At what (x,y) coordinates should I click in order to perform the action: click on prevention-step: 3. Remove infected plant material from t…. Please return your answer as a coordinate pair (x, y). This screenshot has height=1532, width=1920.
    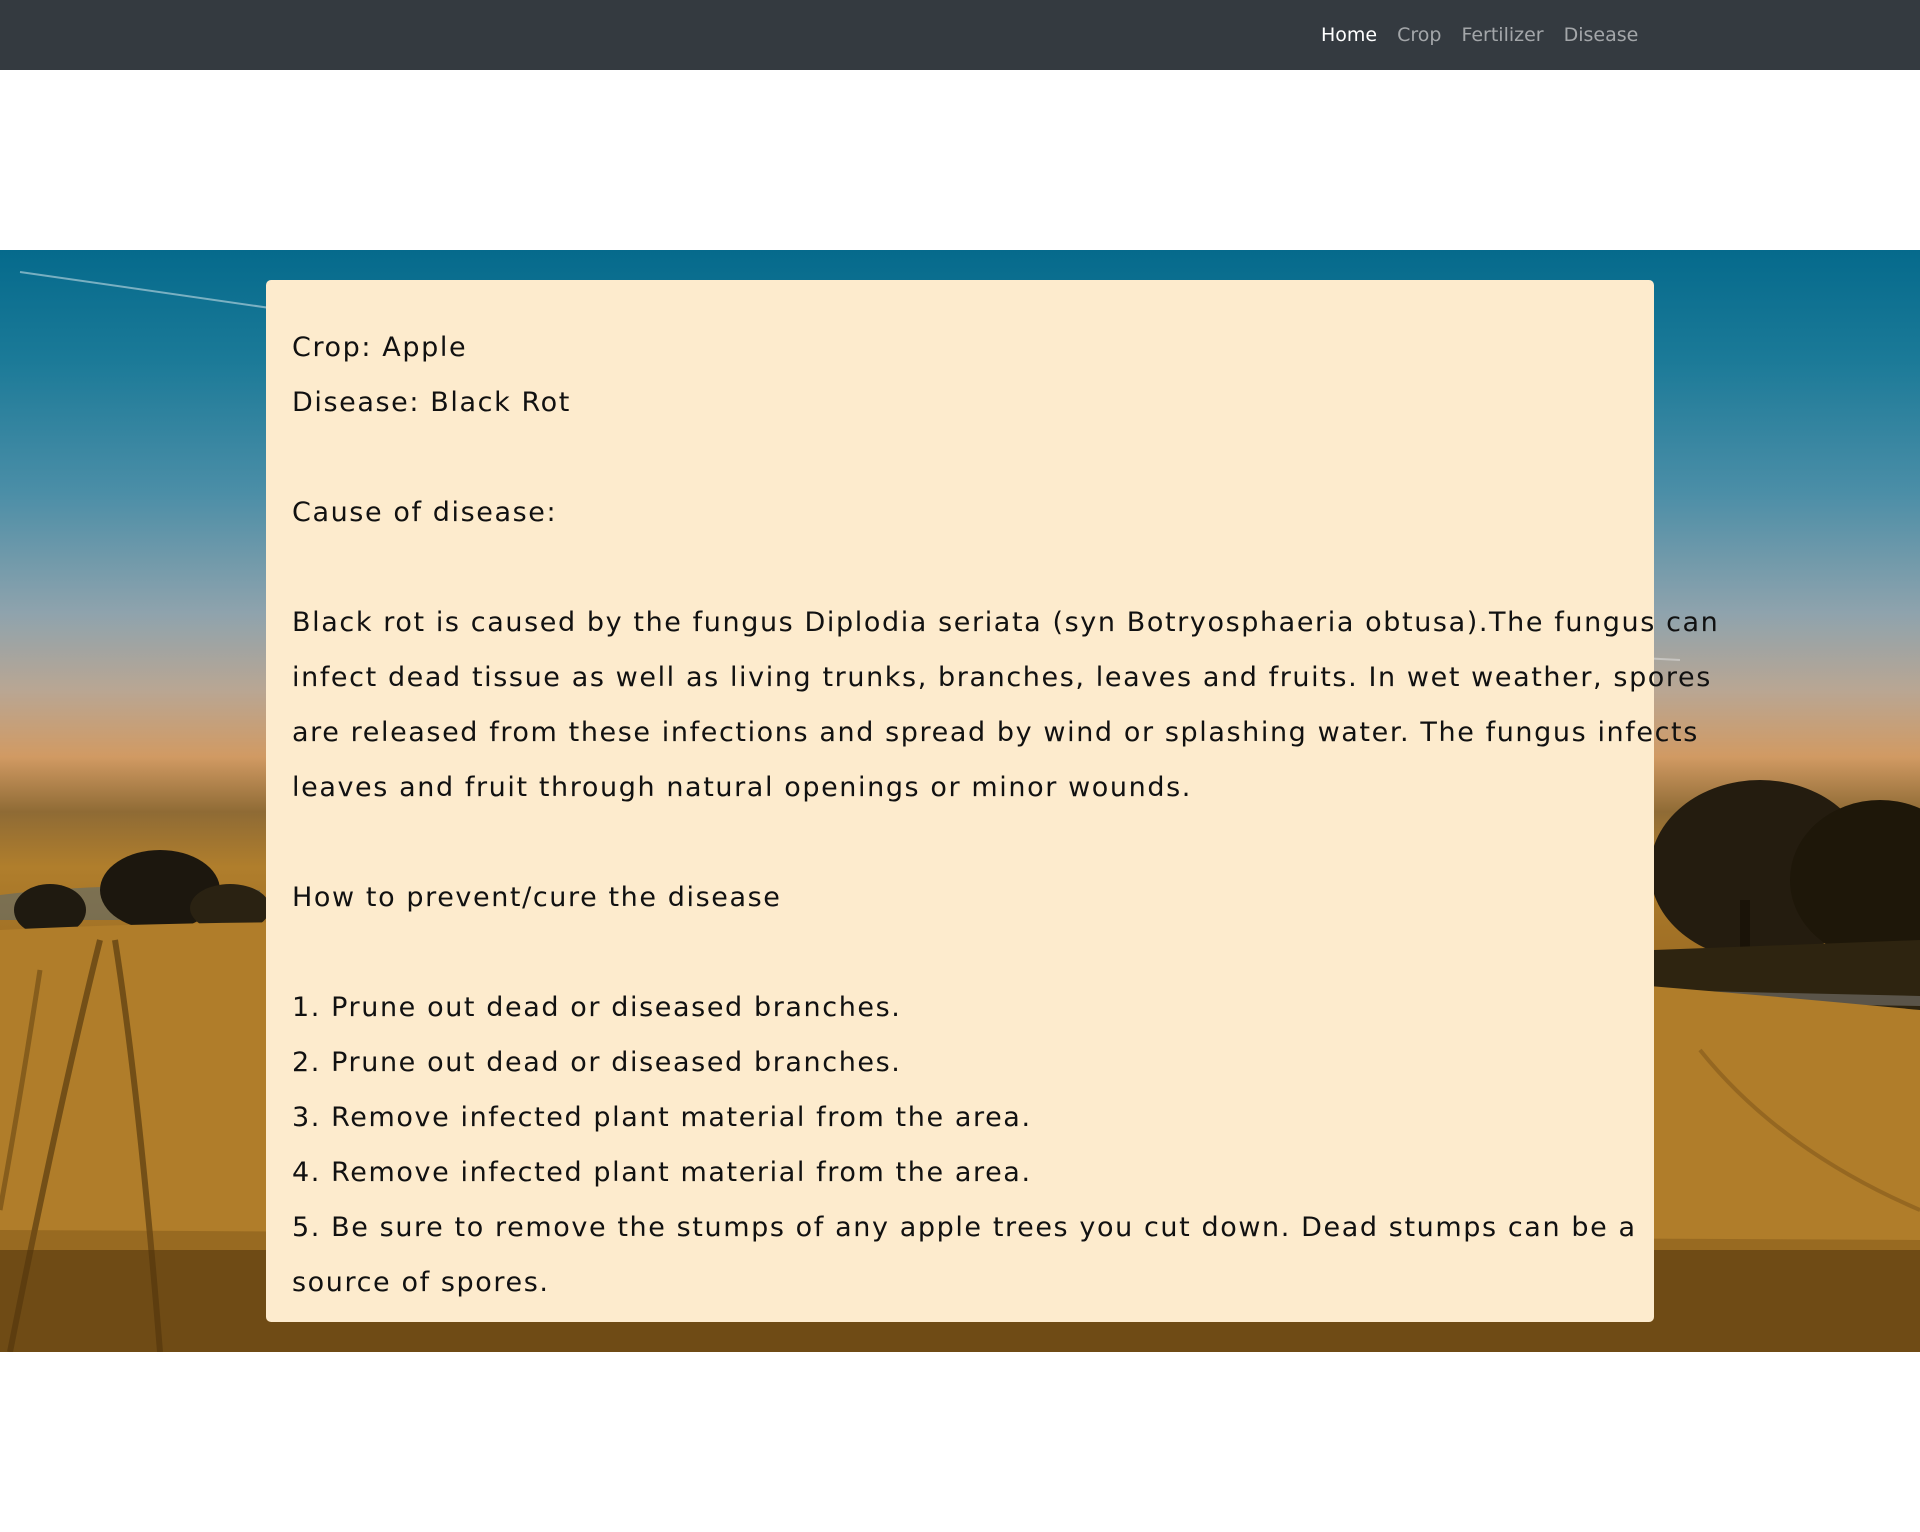
    Looking at the image, I should click on (662, 1117).